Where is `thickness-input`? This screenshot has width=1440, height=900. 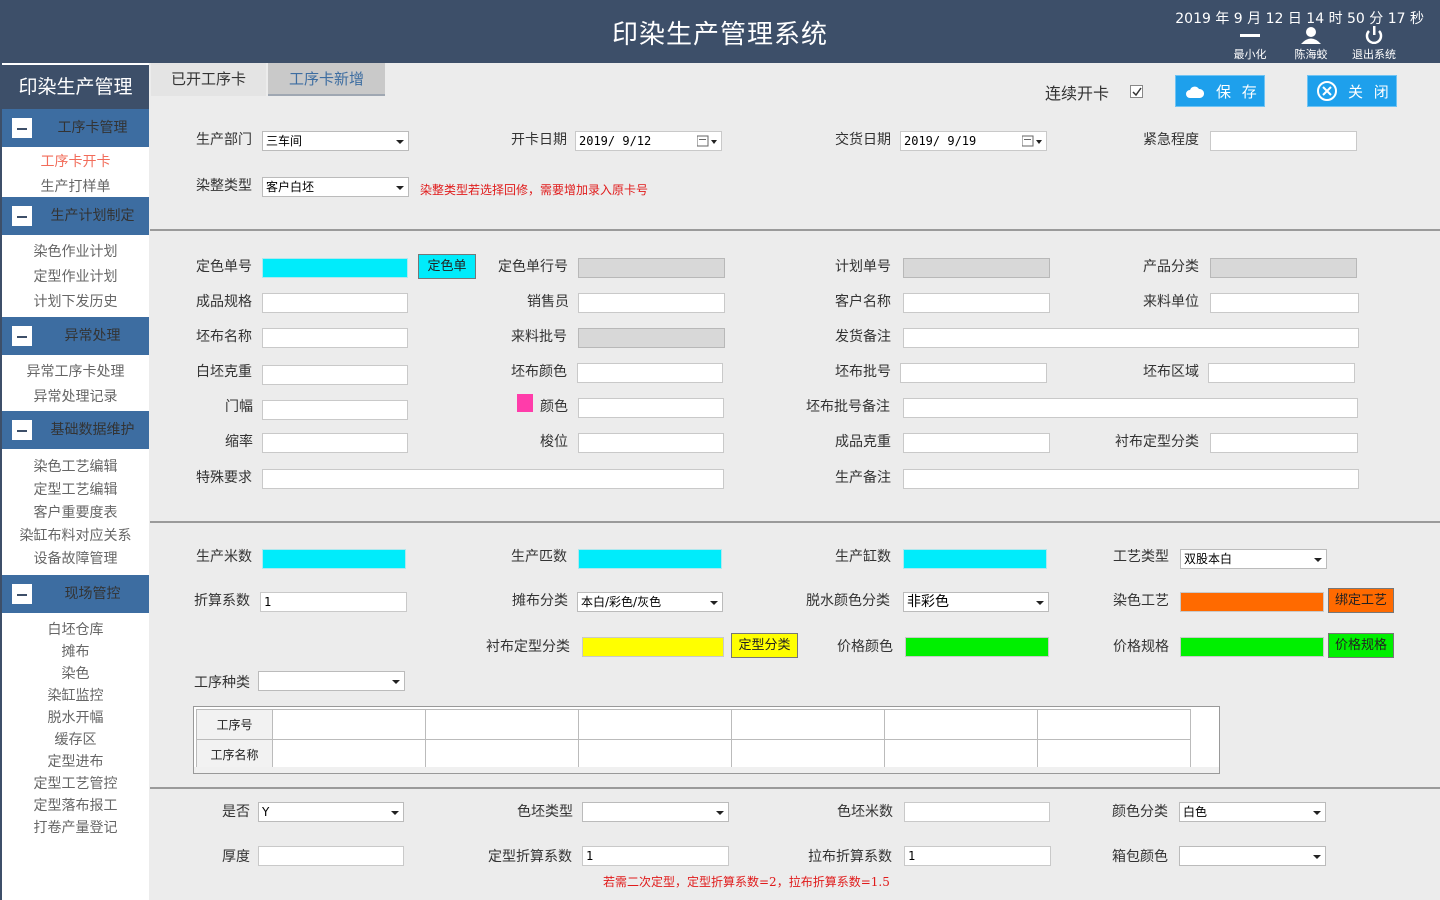 thickness-input is located at coordinates (331, 856).